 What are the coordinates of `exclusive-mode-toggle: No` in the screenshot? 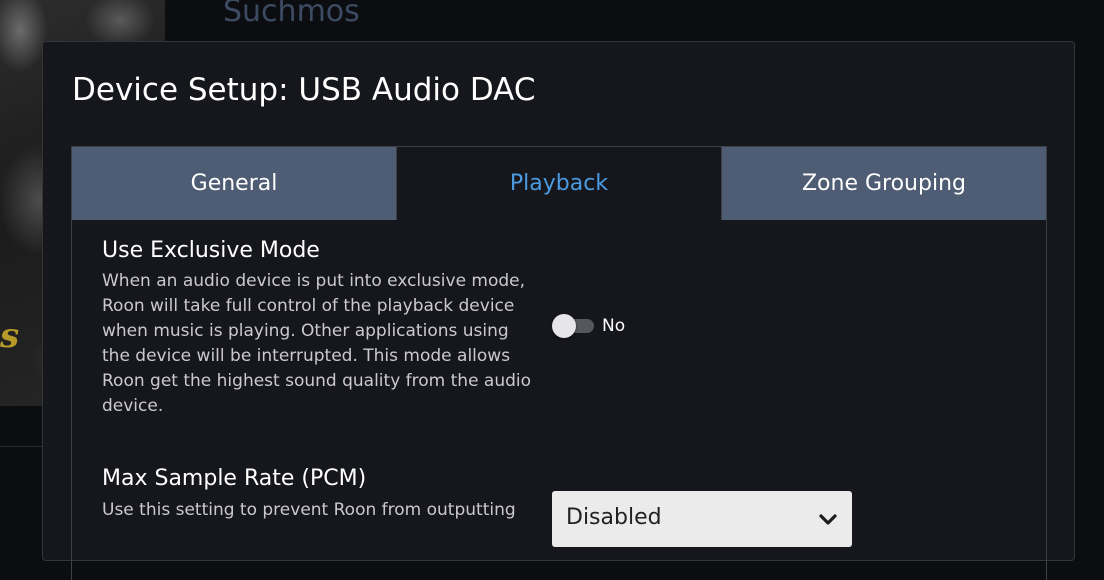 It's located at (589, 326).